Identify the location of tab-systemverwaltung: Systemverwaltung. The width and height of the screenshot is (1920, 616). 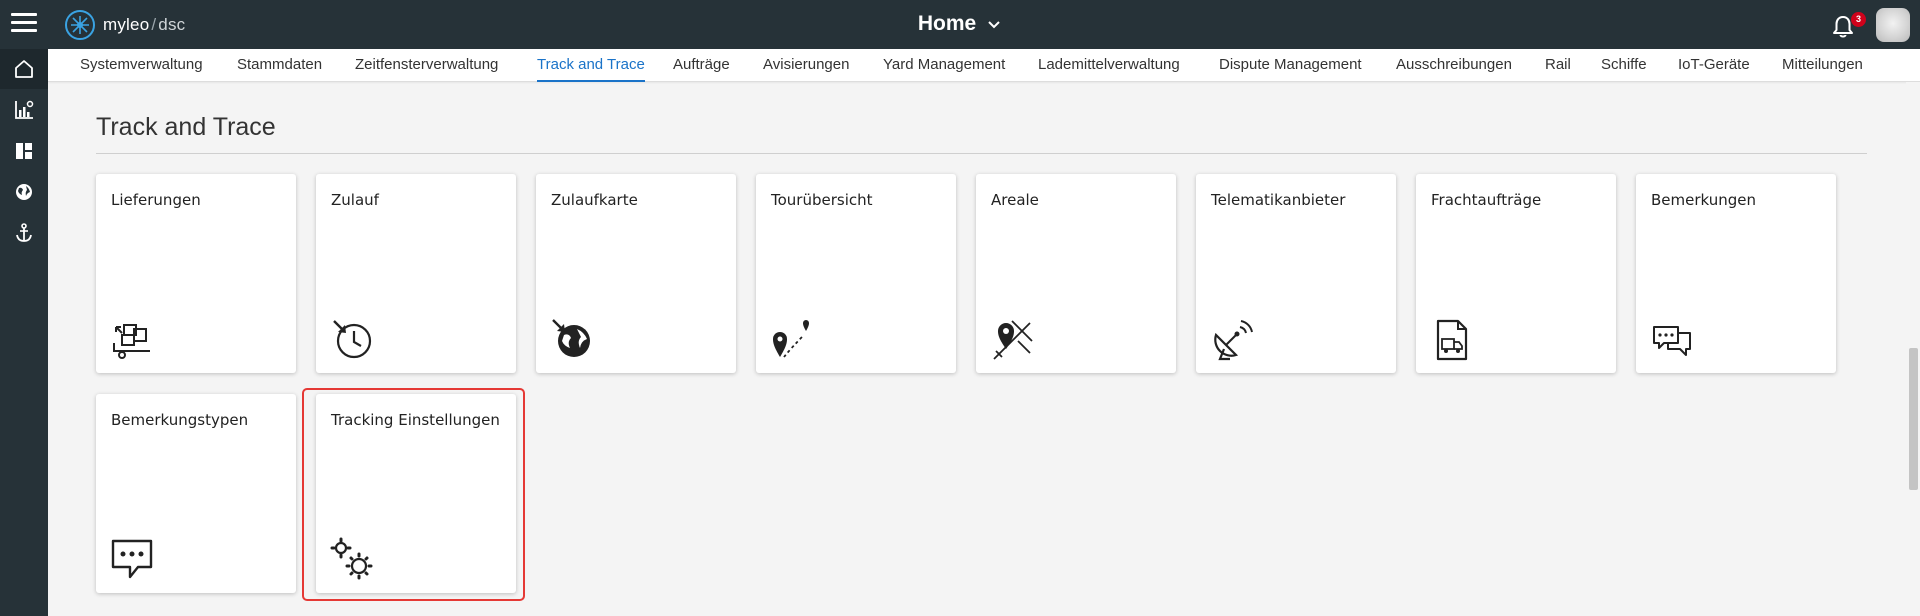
(141, 65).